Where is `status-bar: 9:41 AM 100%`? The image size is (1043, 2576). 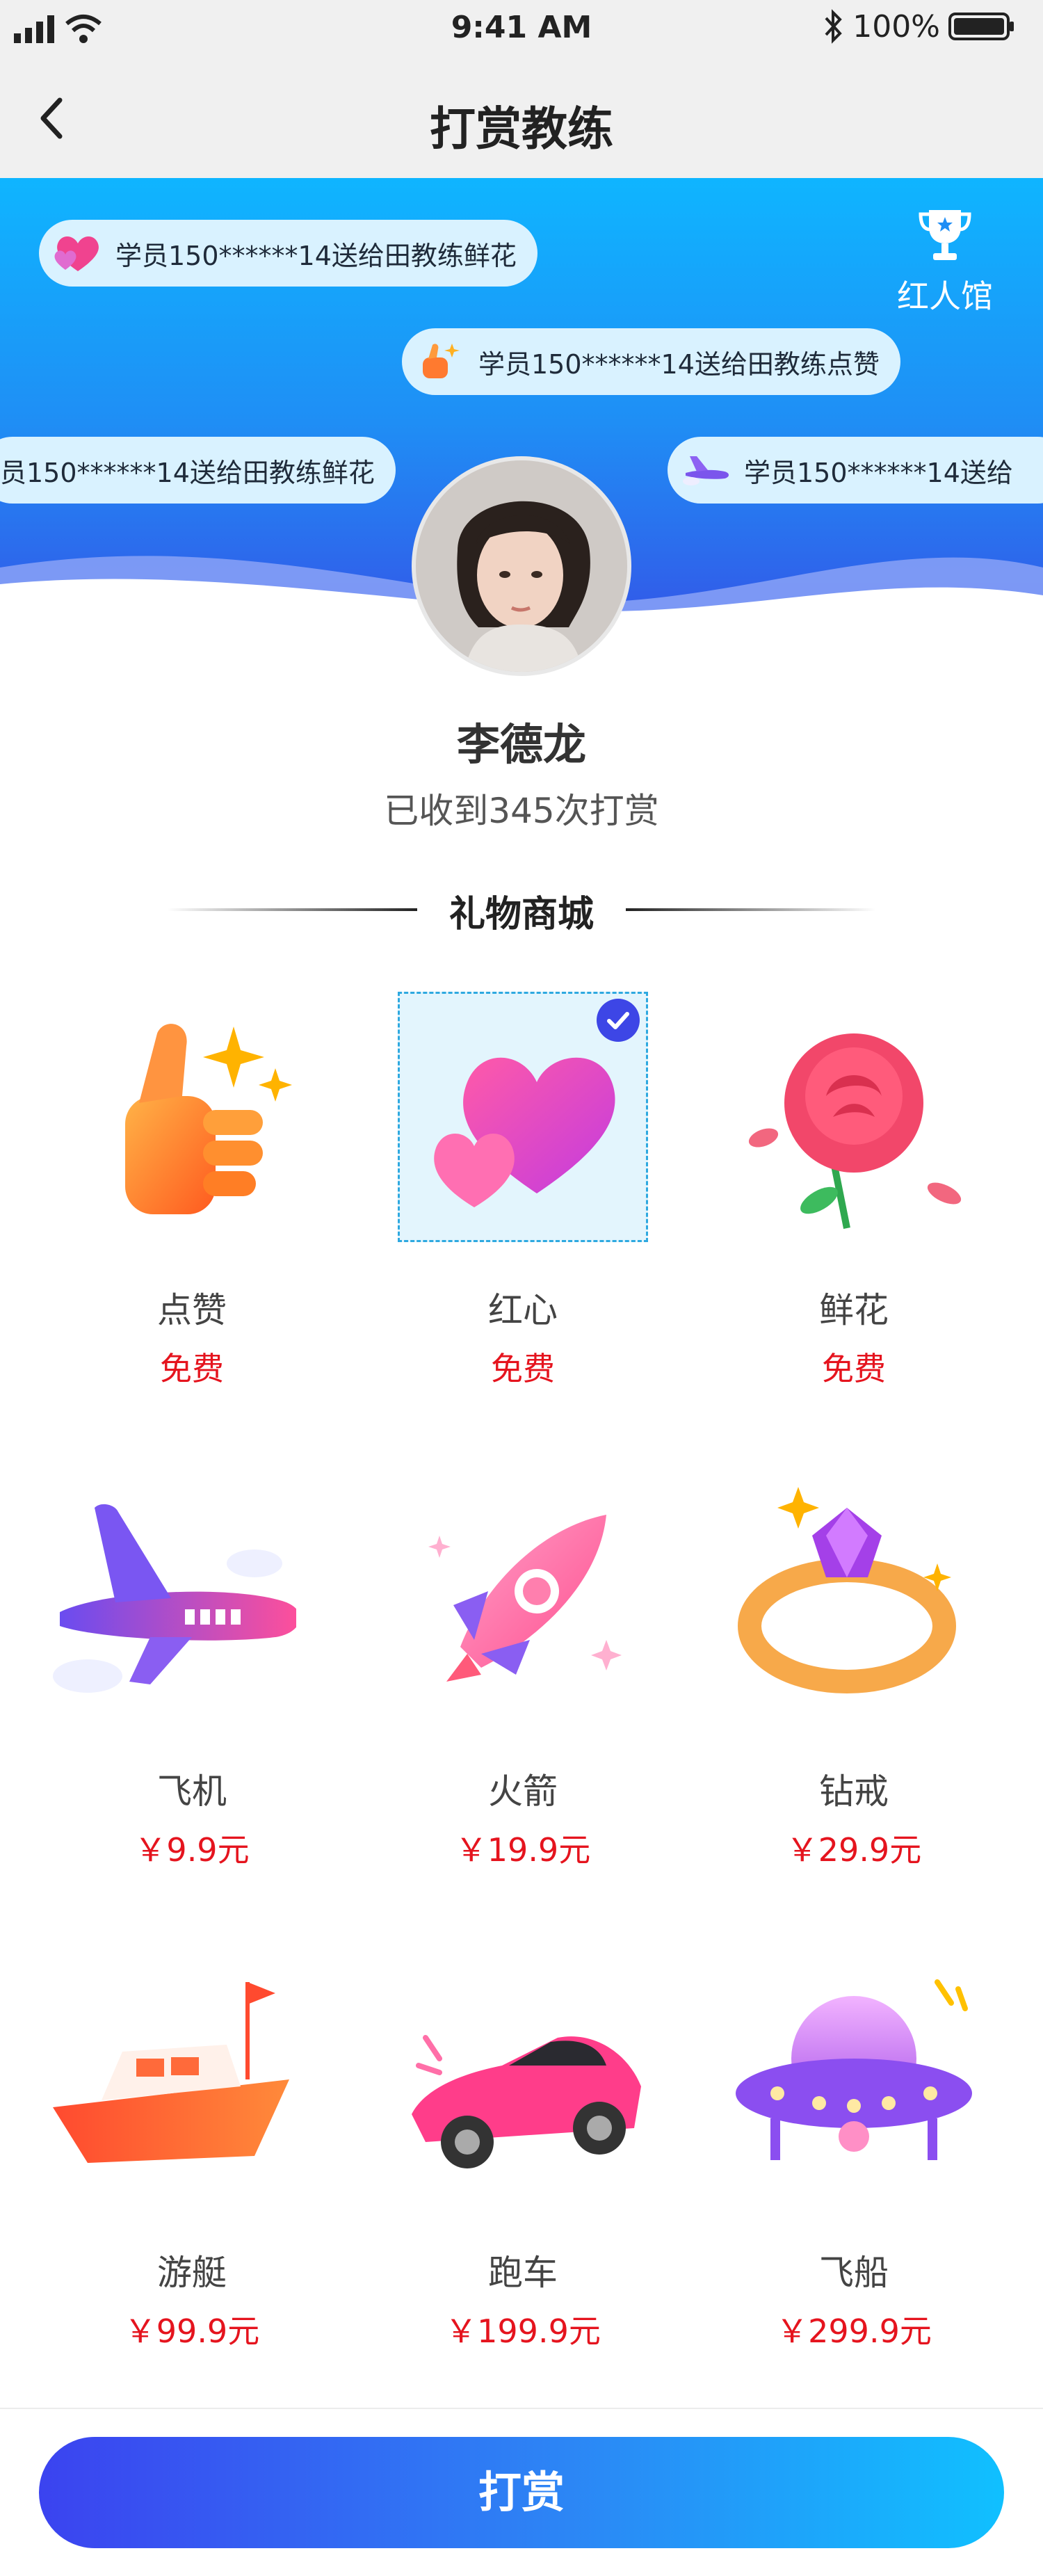
status-bar: 9:41 AM 100% is located at coordinates (521, 30).